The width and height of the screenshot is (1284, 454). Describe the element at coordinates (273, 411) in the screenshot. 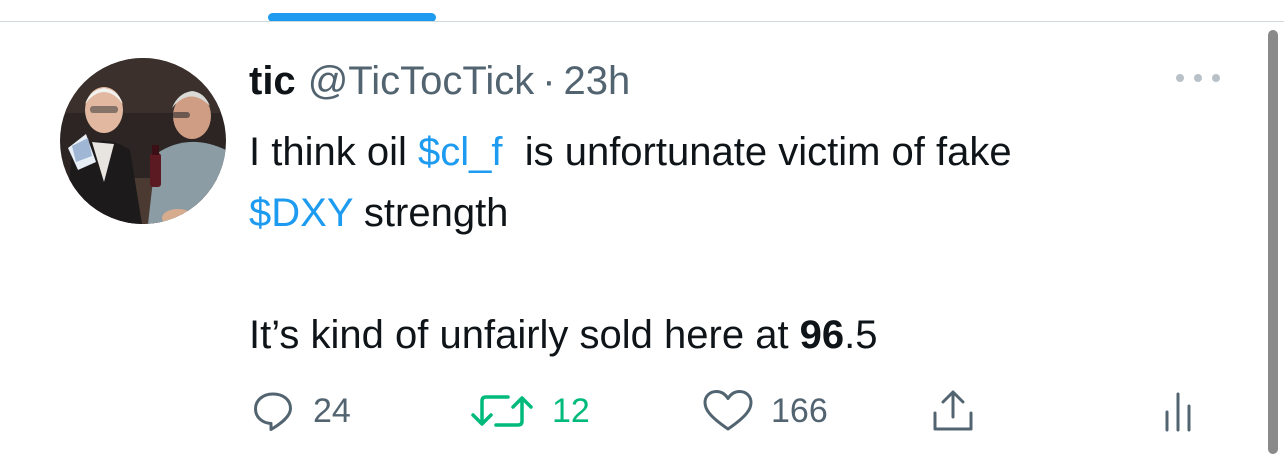

I see `reply-icon` at that location.